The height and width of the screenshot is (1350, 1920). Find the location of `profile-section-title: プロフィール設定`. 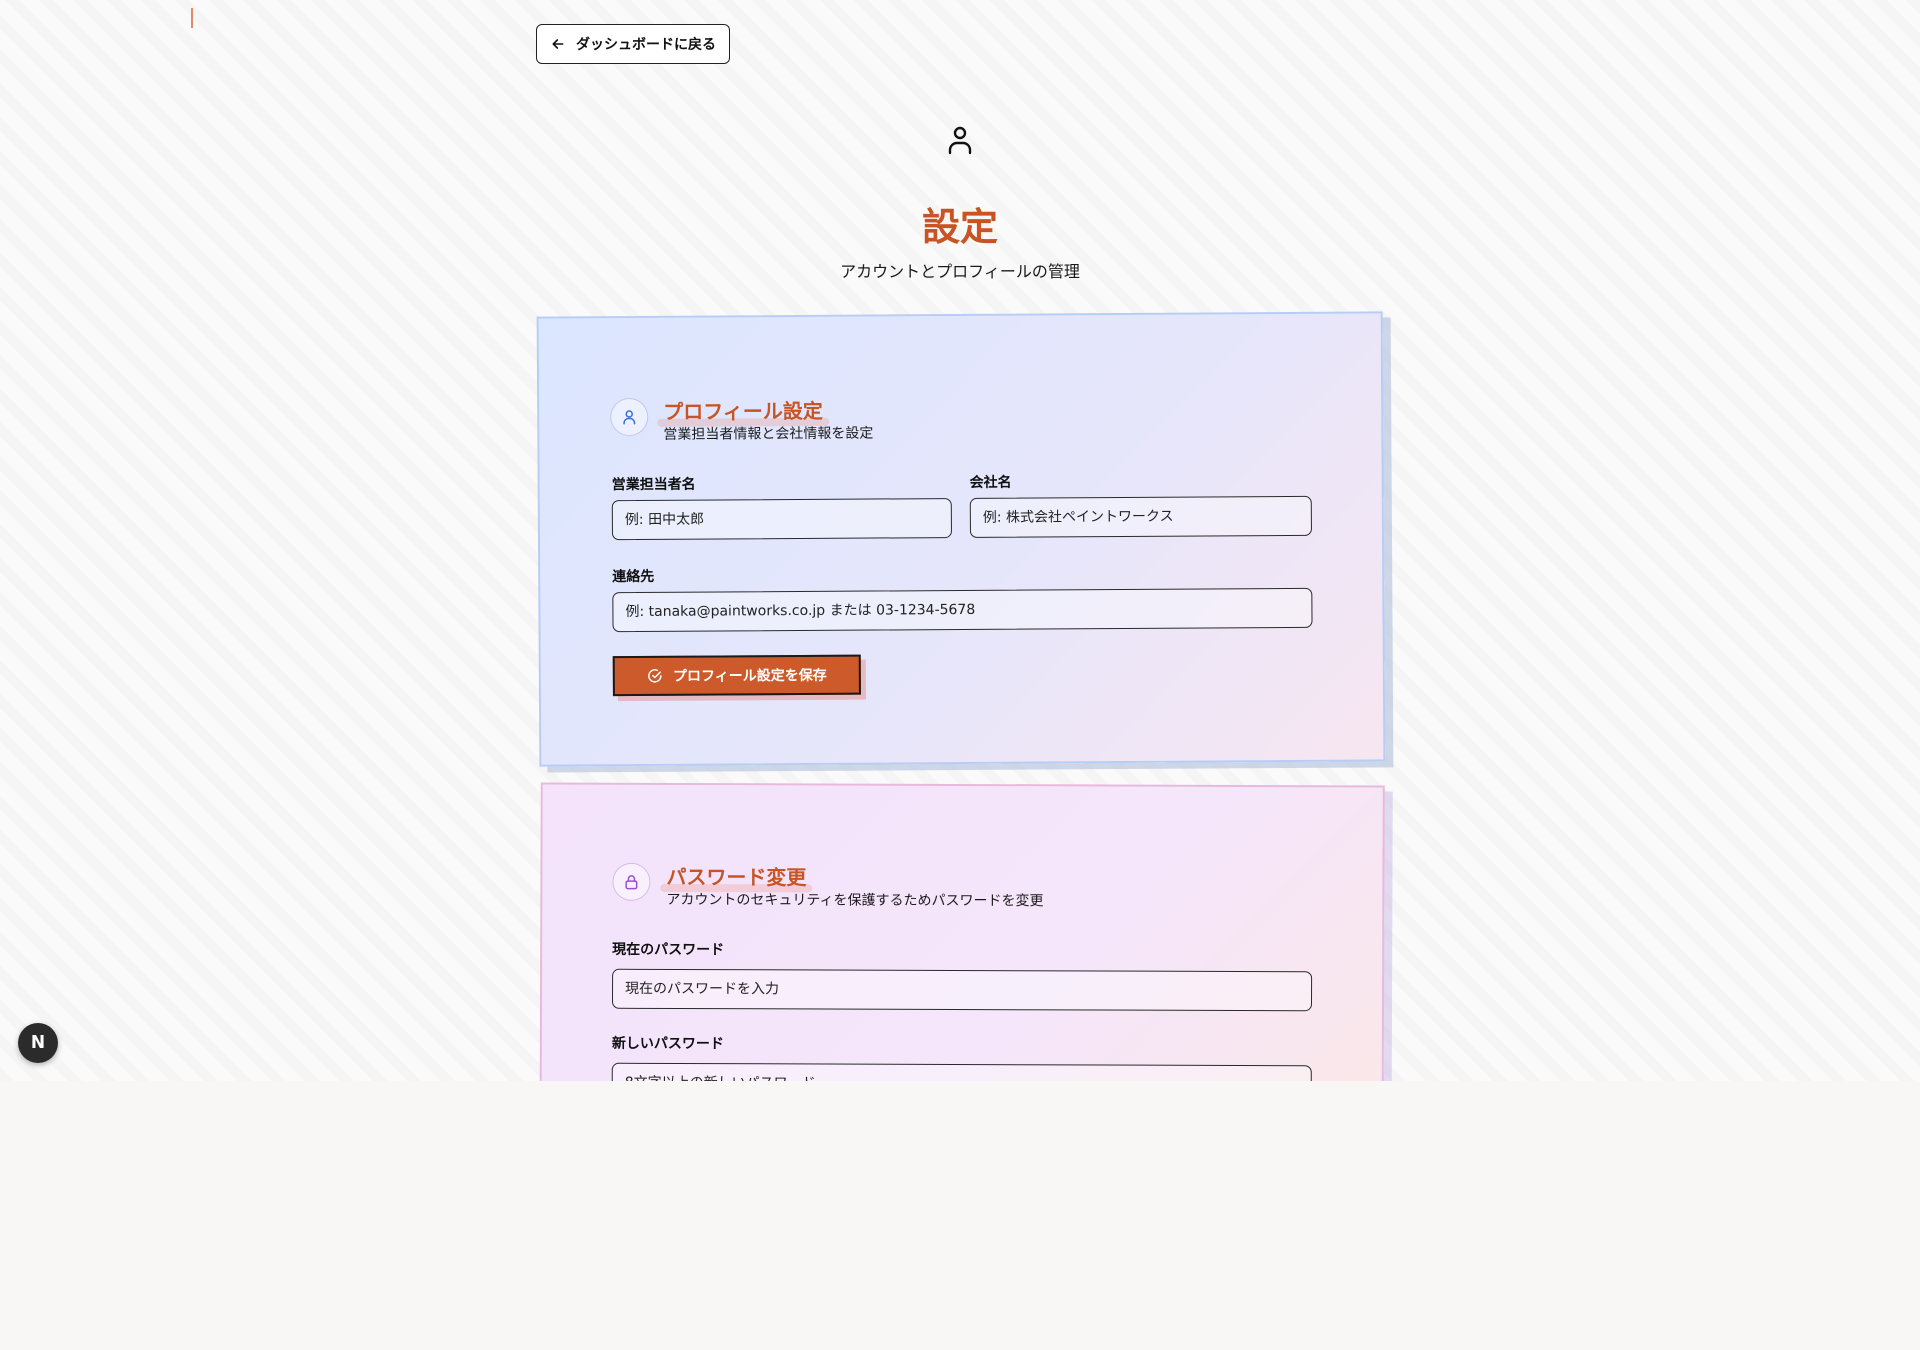

profile-section-title: プロフィール設定 is located at coordinates (743, 410).